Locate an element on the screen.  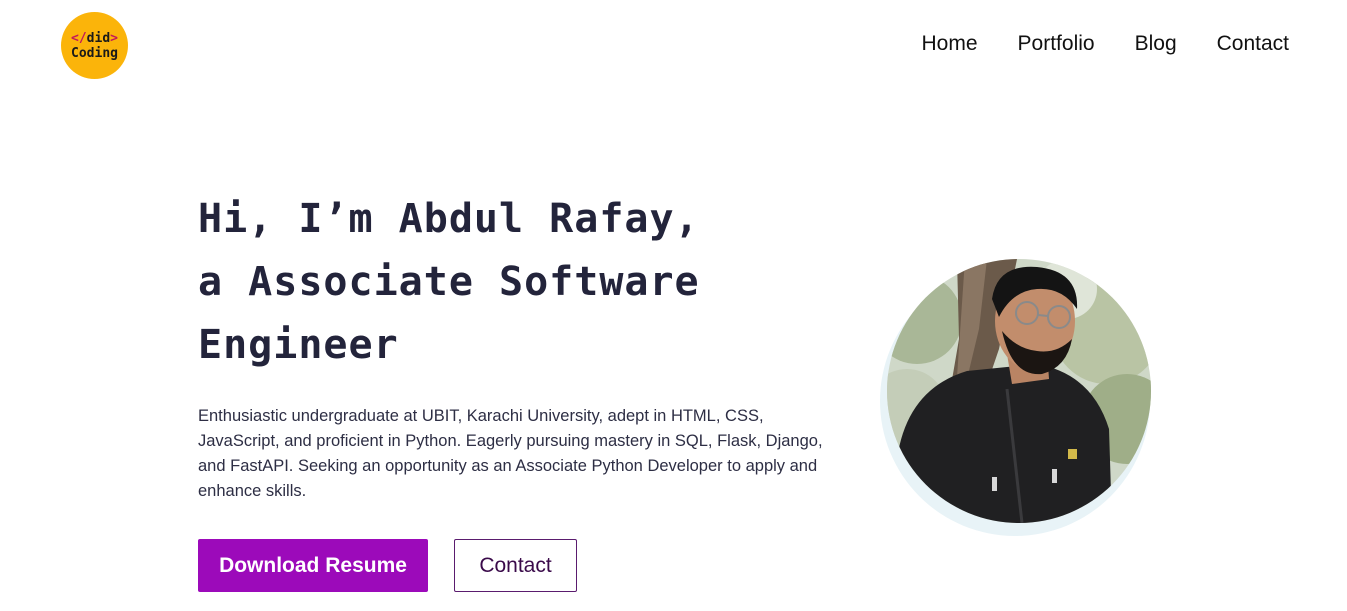
logo-line1: </did> is located at coordinates (94, 38).